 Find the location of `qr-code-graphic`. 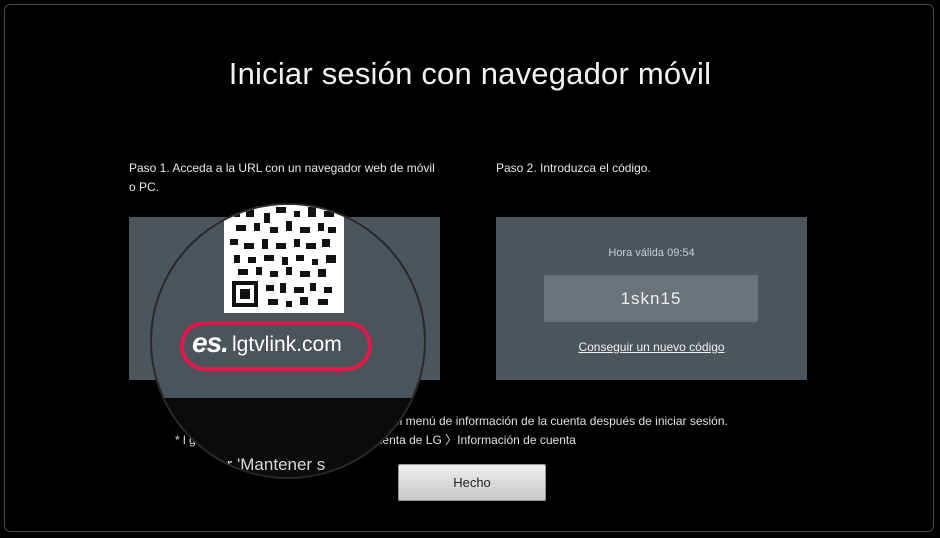

qr-code-graphic is located at coordinates (284, 259).